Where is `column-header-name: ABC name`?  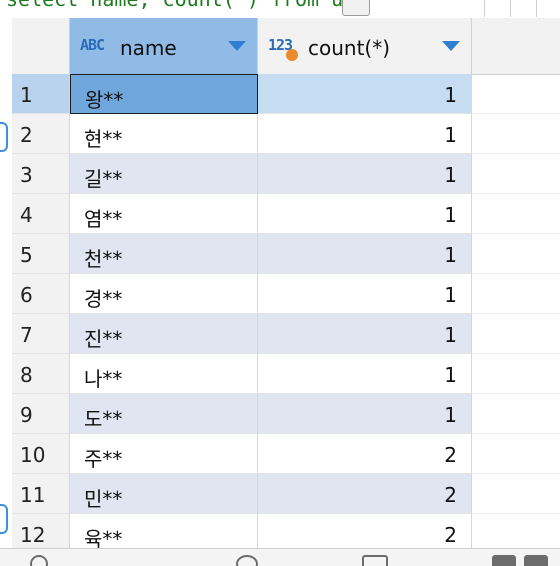
column-header-name: ABC name is located at coordinates (164, 46).